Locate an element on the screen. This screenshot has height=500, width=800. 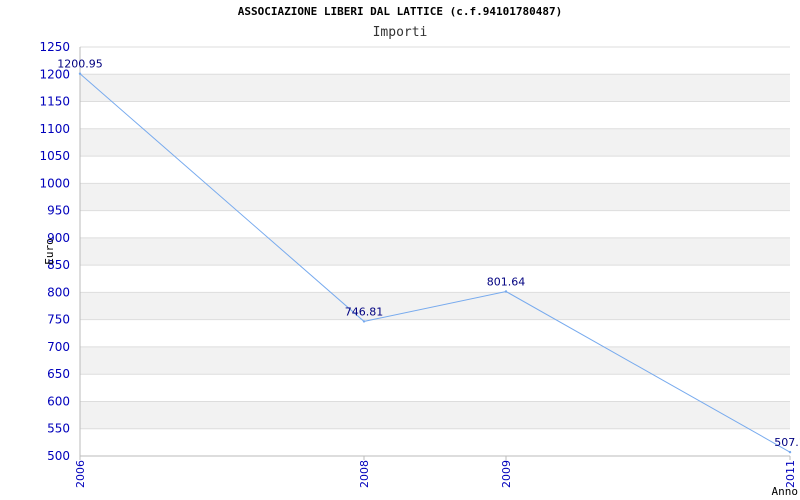
x-axis-ticks: 2006 2008 2009 2011 is located at coordinates (435, 472).